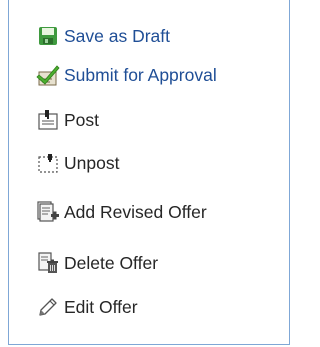 This screenshot has height=347, width=320. I want to click on unpost-note-icon, so click(48, 163).